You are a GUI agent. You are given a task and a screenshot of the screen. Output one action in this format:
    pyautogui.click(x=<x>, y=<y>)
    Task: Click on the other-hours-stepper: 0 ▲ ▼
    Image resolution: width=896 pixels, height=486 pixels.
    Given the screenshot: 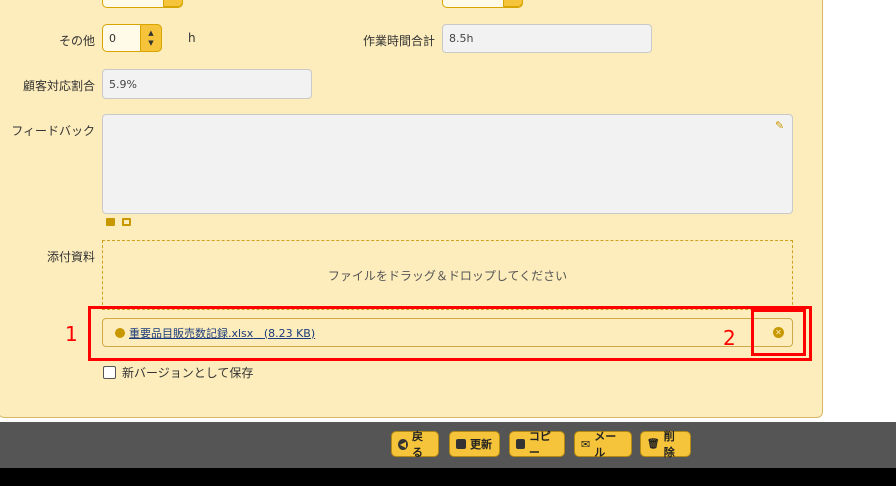 What is the action you would take?
    pyautogui.click(x=132, y=38)
    